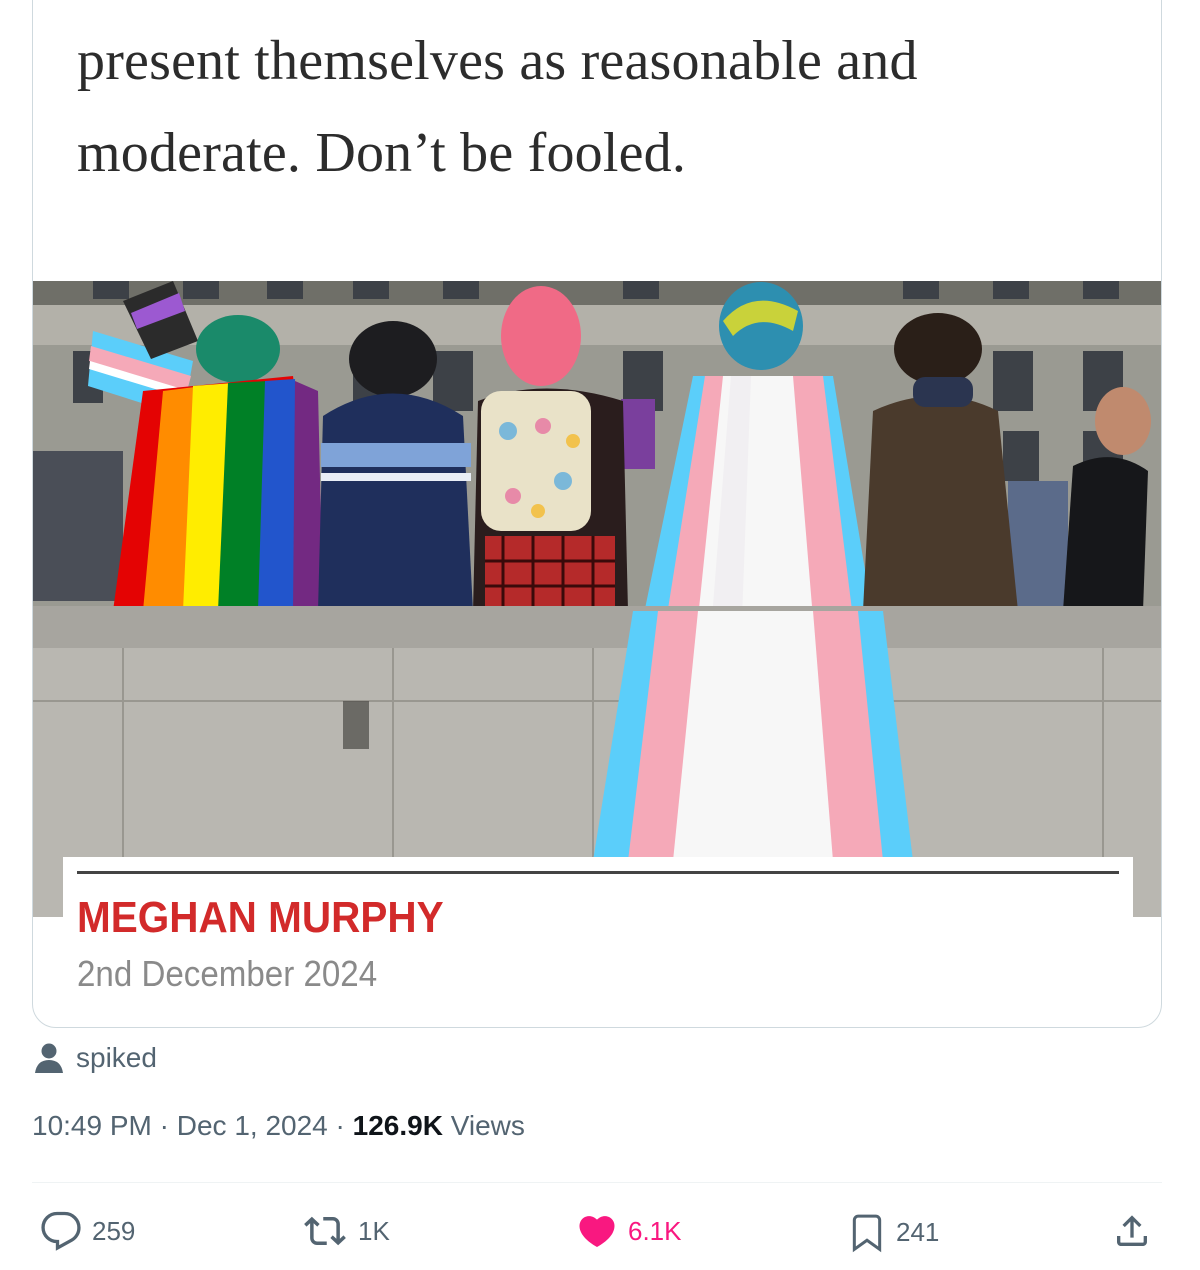 The height and width of the screenshot is (1270, 1200). What do you see at coordinates (497, 61) in the screenshot?
I see `headline-line-1: present themselves as reasonable and` at bounding box center [497, 61].